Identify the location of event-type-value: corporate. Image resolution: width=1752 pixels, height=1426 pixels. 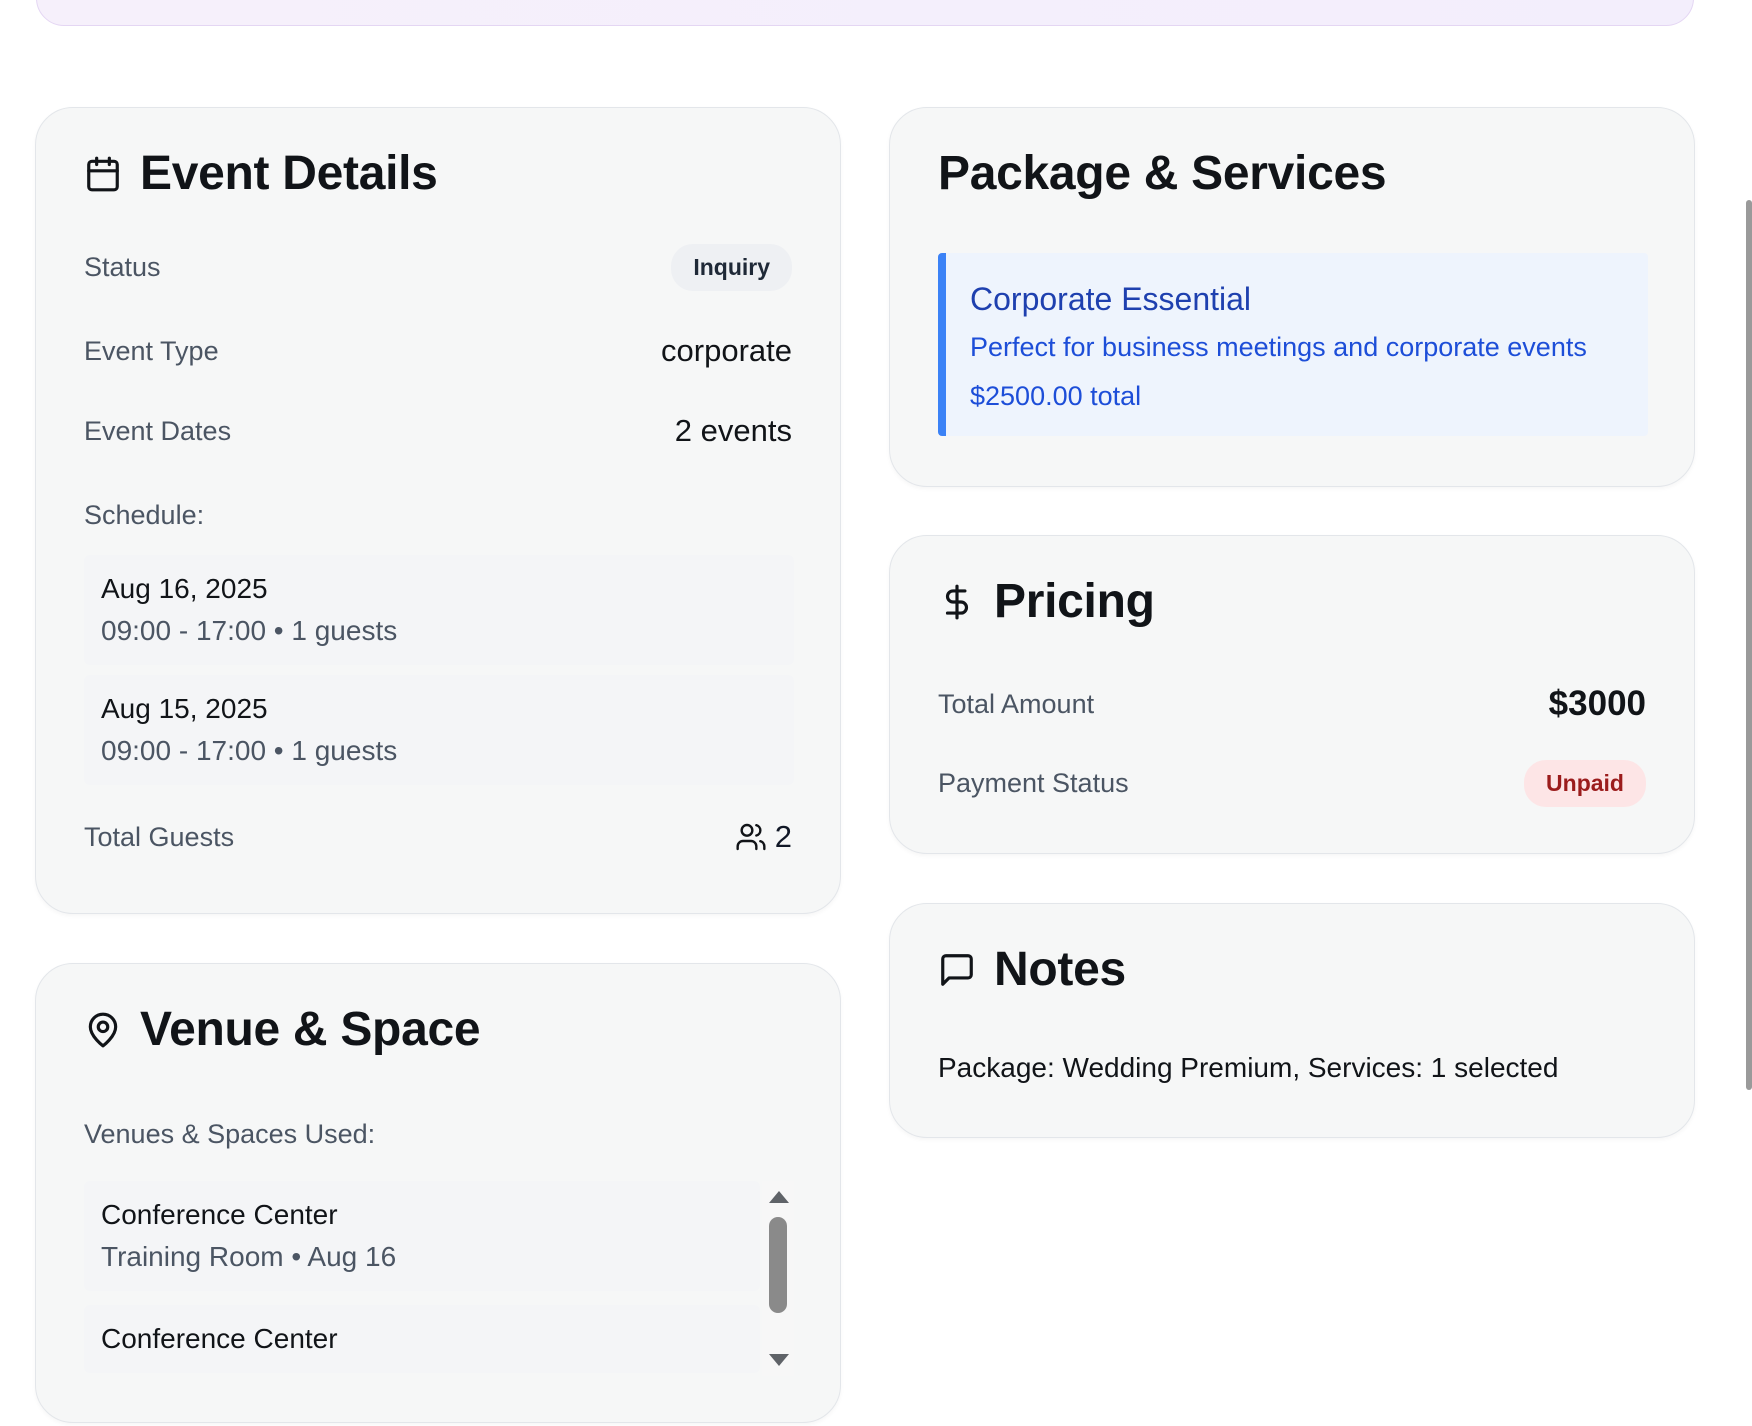
(726, 350).